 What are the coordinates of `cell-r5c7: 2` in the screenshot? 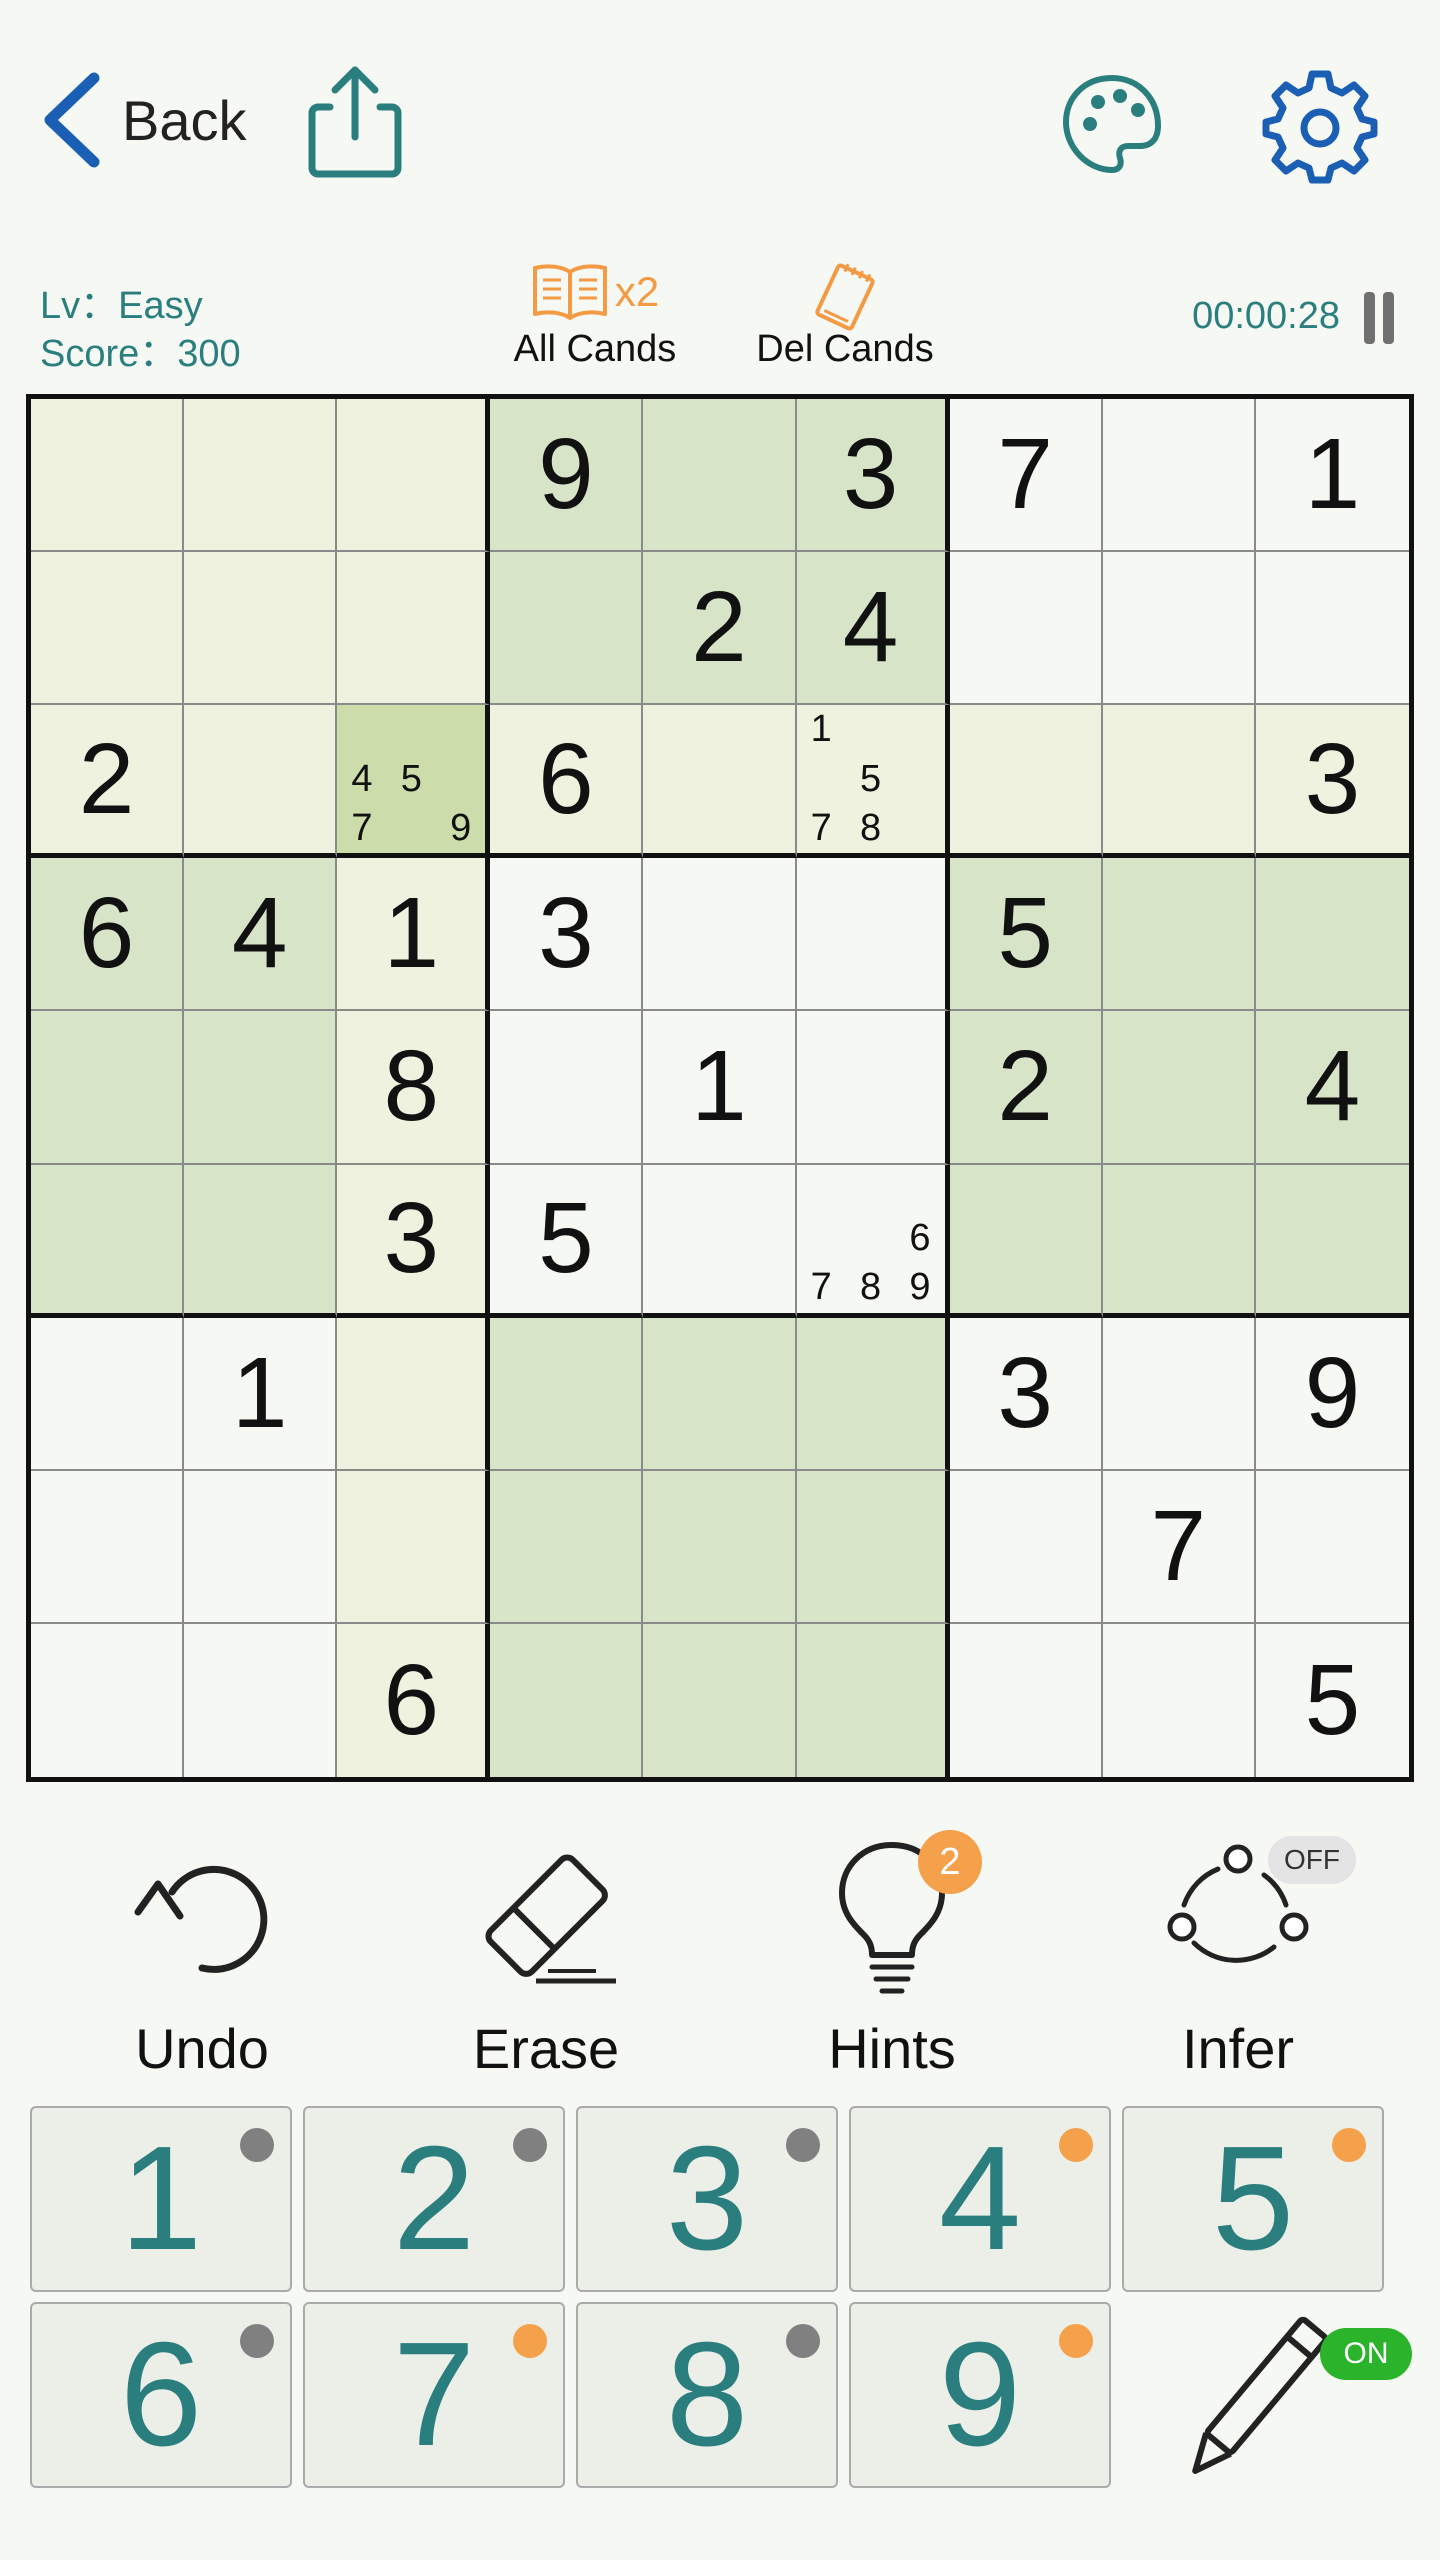 It's located at (1026, 1088).